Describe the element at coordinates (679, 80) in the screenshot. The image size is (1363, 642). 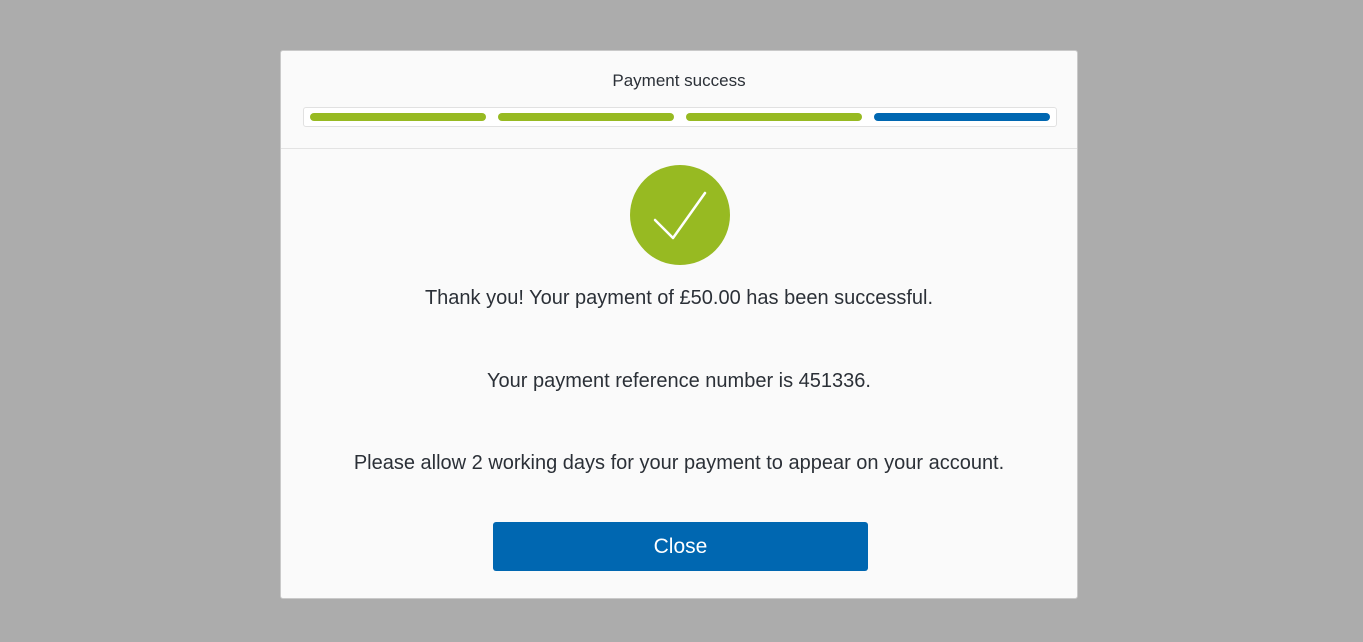
I see `dialog-title: Payment success` at that location.